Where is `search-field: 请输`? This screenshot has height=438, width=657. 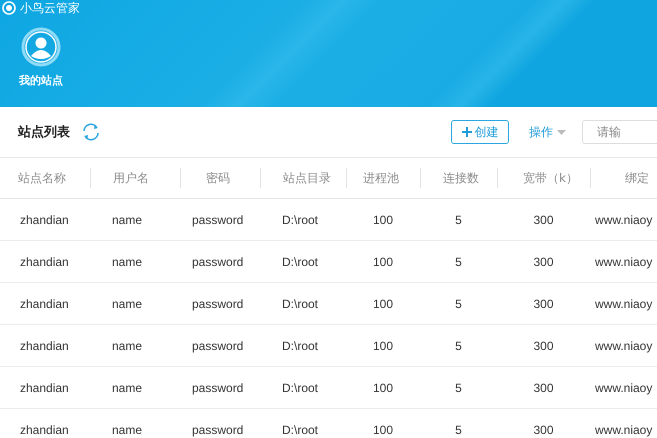 search-field: 请输 is located at coordinates (619, 132).